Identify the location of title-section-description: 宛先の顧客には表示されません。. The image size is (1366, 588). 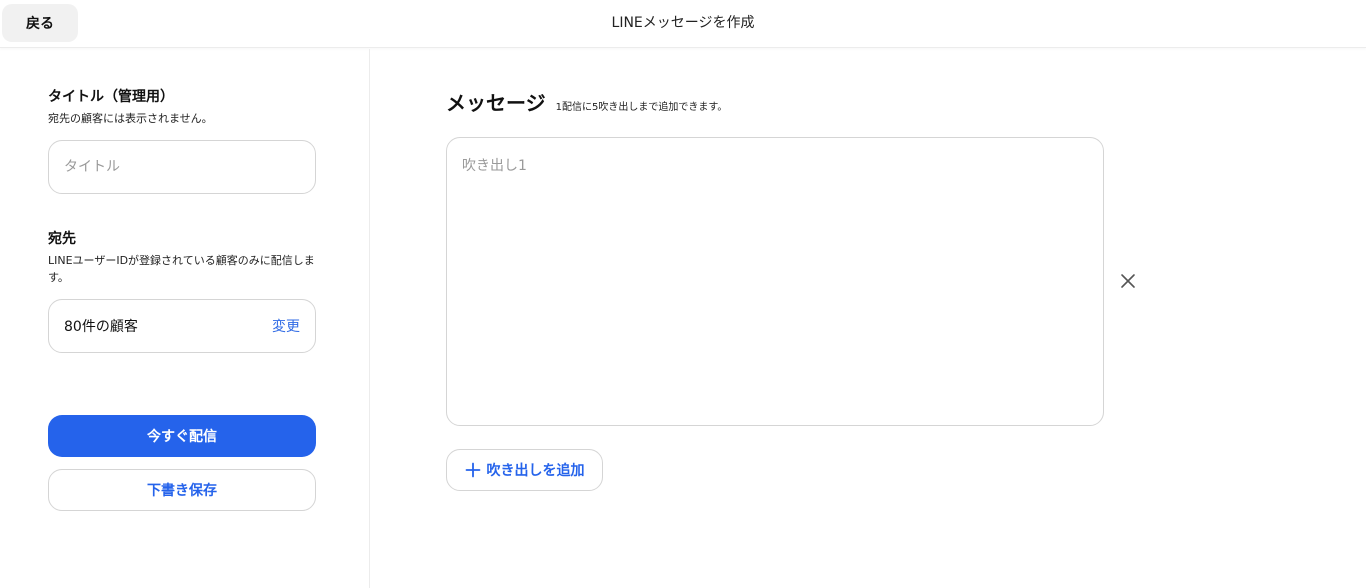
(130, 118).